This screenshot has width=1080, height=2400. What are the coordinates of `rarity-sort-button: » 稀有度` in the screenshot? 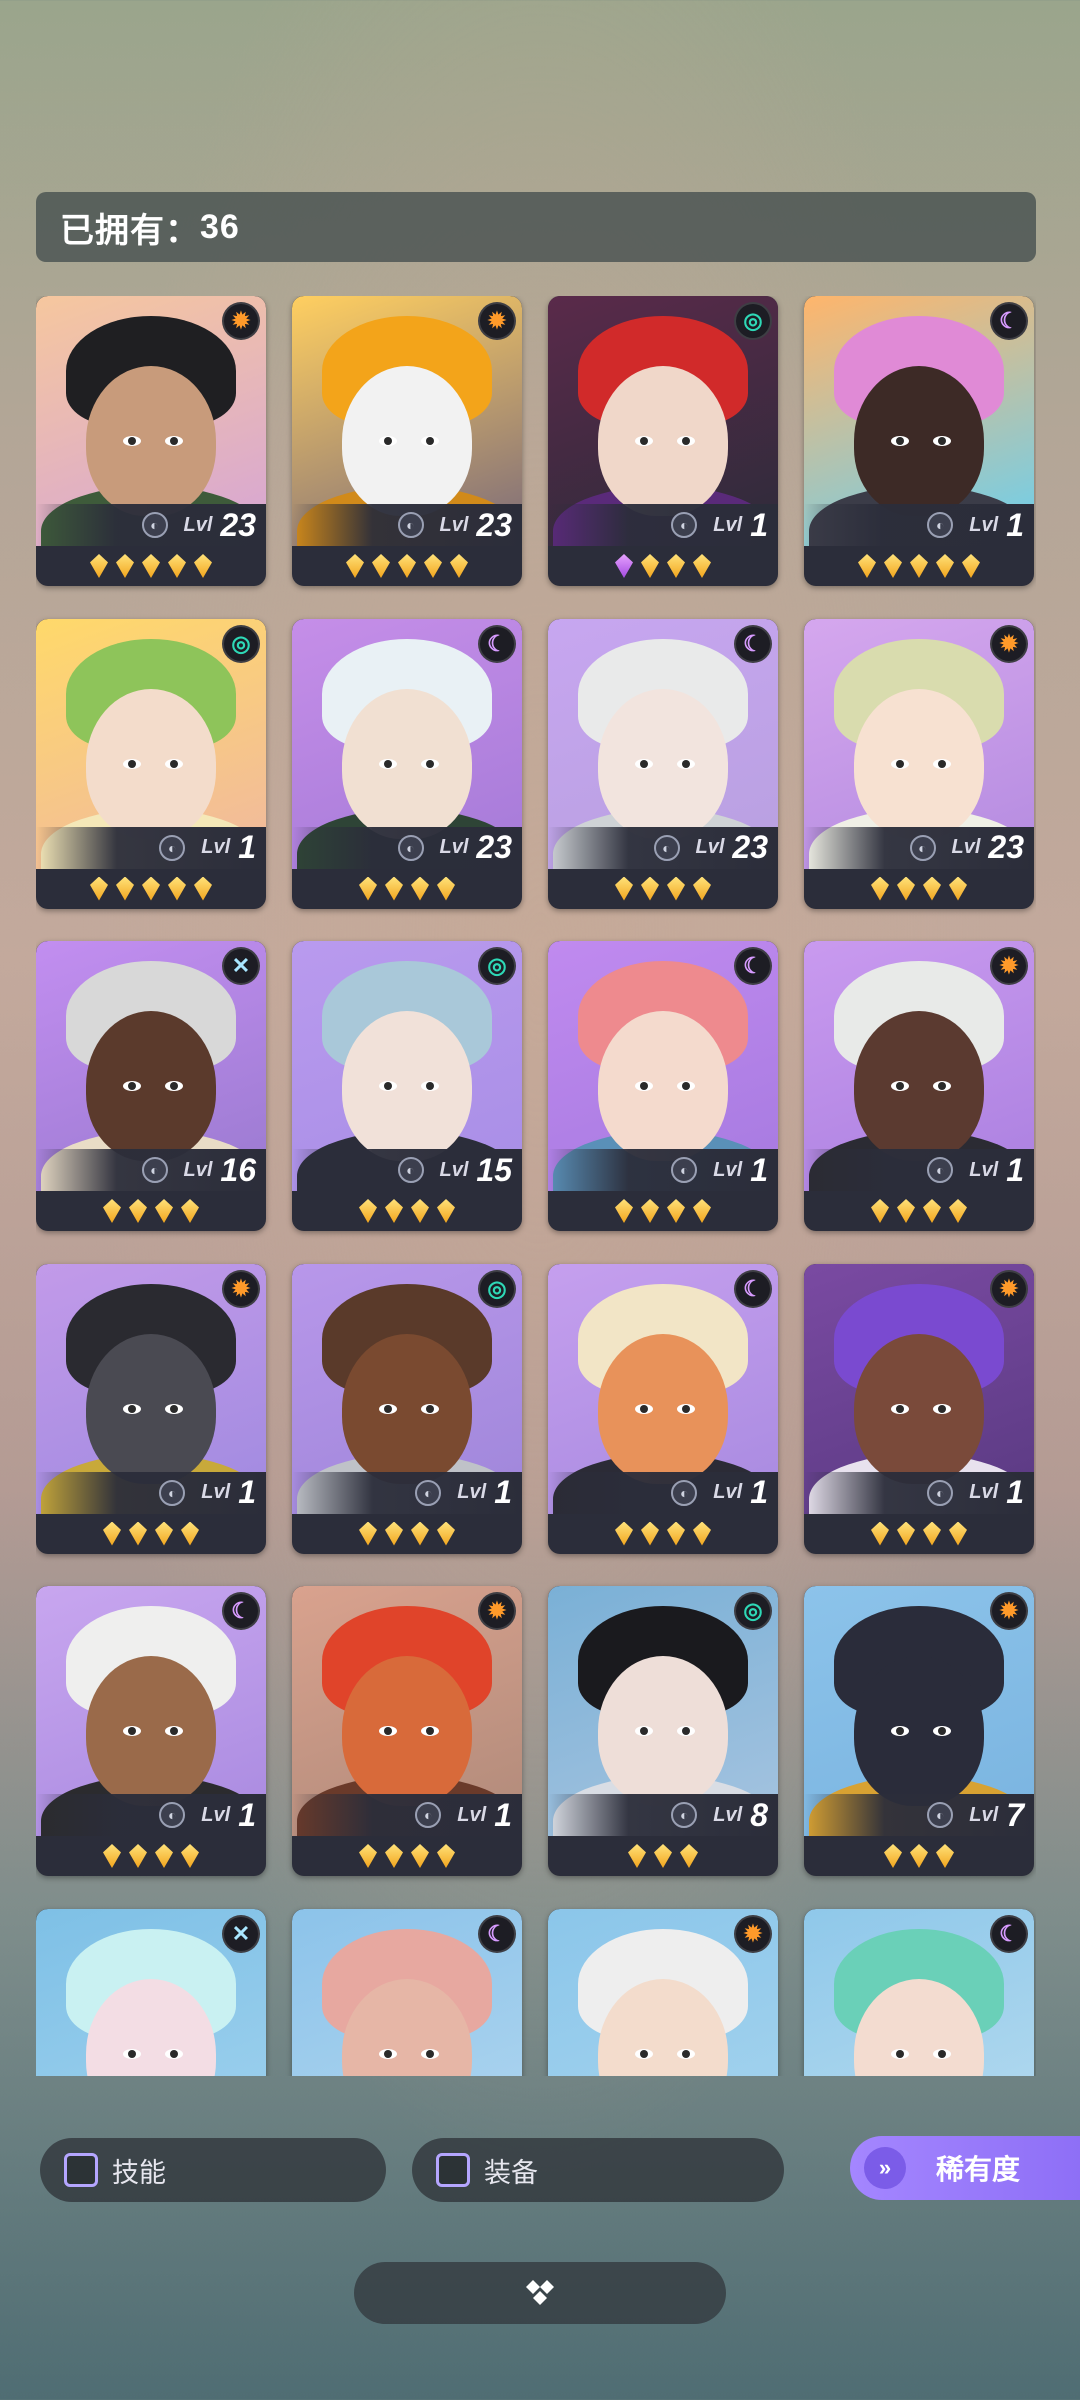 It's located at (965, 2168).